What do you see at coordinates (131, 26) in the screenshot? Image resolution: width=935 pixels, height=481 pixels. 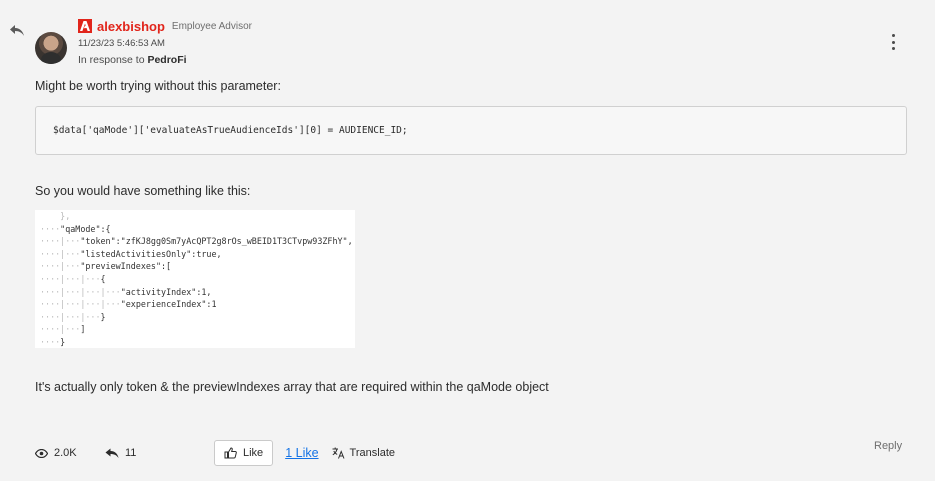 I see `author-name: alexbishop` at bounding box center [131, 26].